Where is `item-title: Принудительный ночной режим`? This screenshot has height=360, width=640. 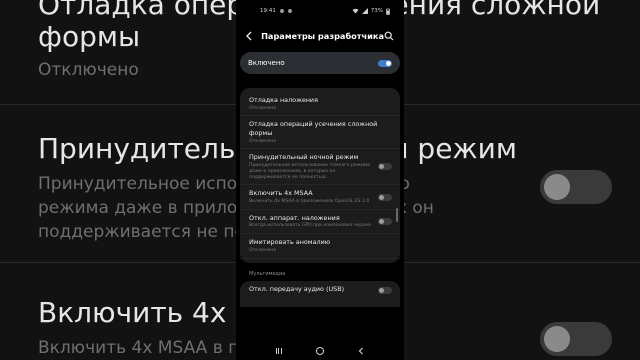
item-title: Принудительный ночной режим is located at coordinates (304, 157).